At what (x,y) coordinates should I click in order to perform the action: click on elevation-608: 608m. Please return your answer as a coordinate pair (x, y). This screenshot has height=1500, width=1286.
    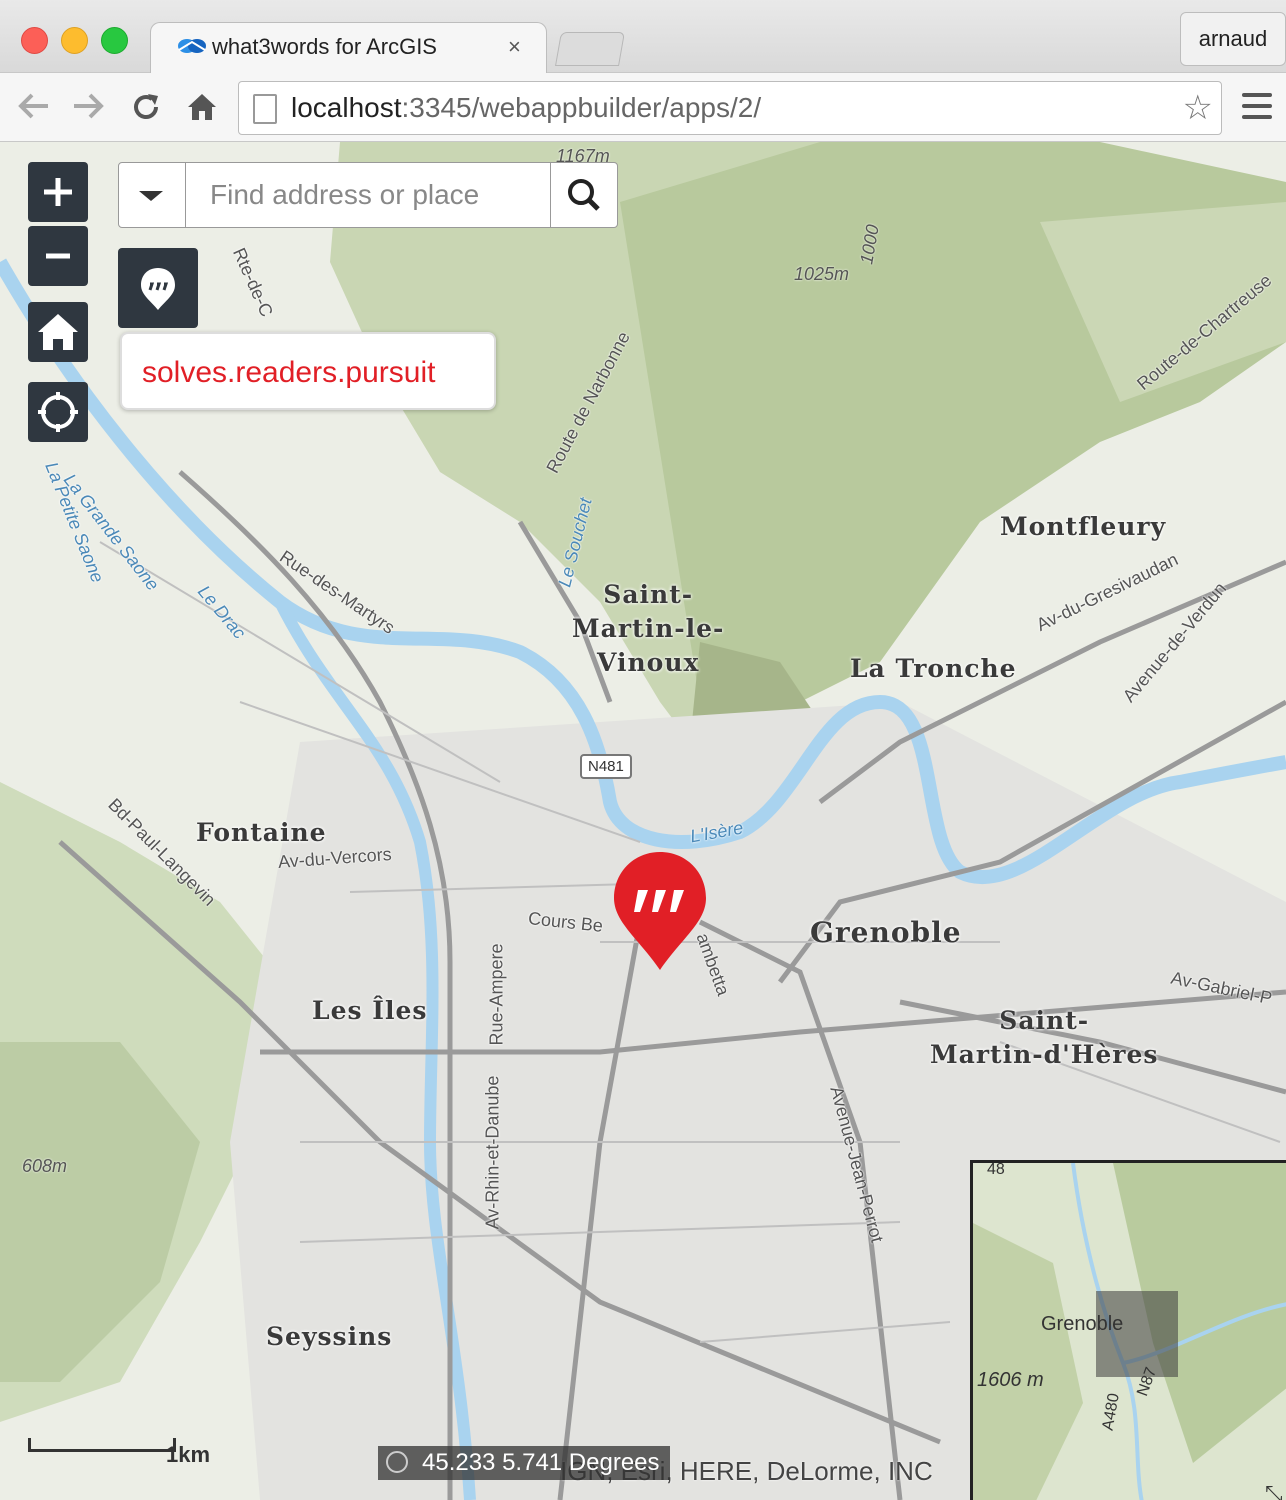
    Looking at the image, I should click on (45, 1166).